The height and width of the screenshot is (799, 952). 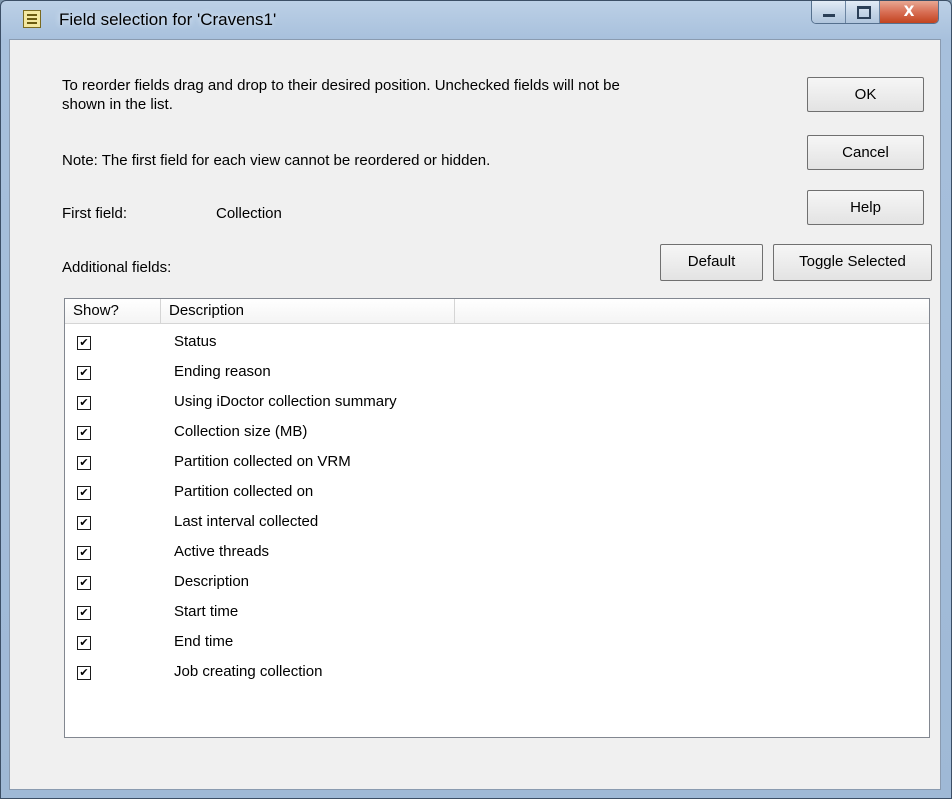 What do you see at coordinates (497, 585) in the screenshot?
I see `list-item: ✔ Description` at bounding box center [497, 585].